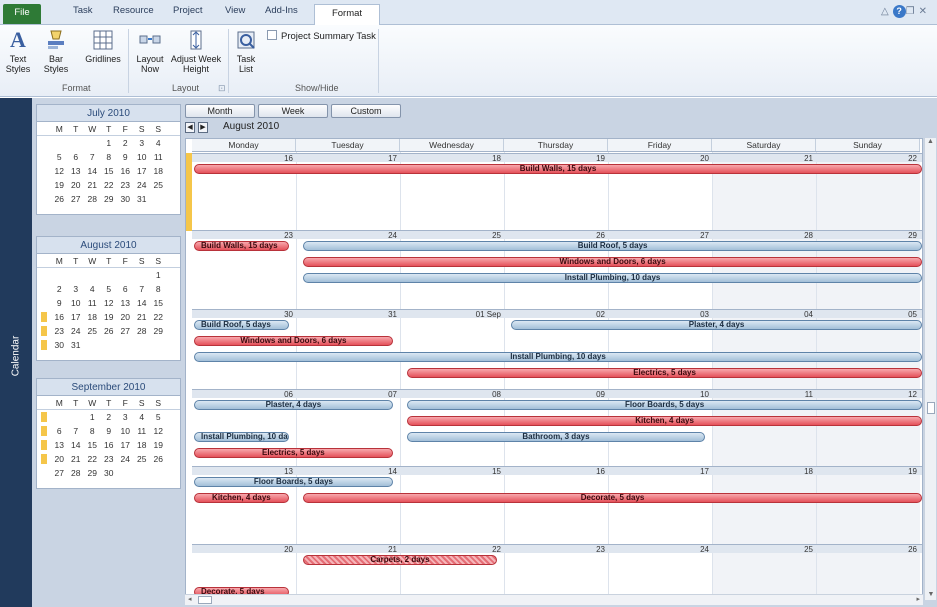 The height and width of the screenshot is (607, 937). Describe the element at coordinates (150, 51) in the screenshot. I see `layout-now-button: Layout Now` at that location.